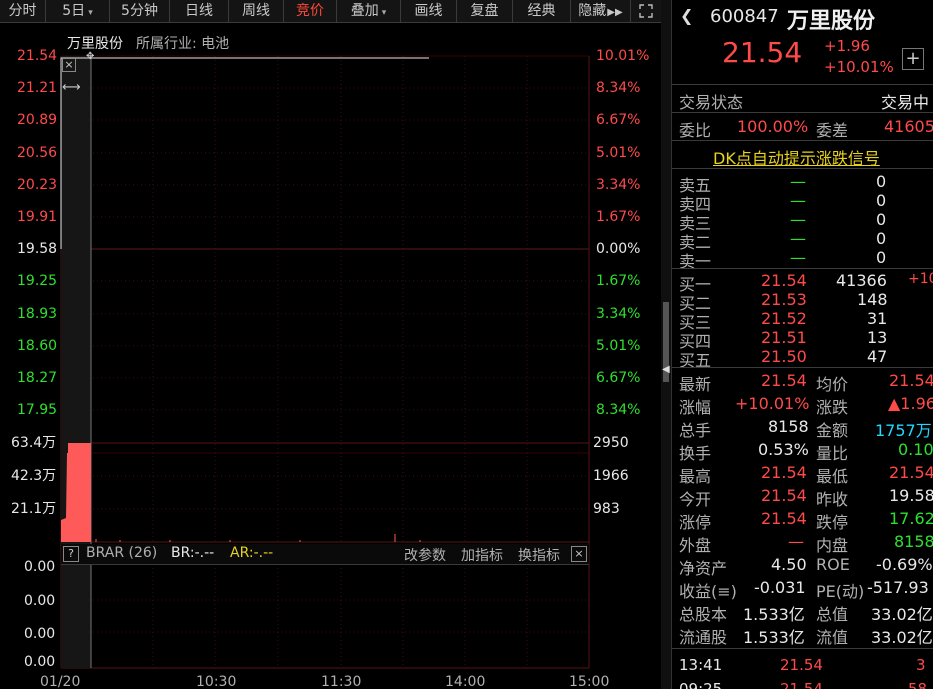 The image size is (933, 689). What do you see at coordinates (71, 554) in the screenshot?
I see `help-icon: ?` at bounding box center [71, 554].